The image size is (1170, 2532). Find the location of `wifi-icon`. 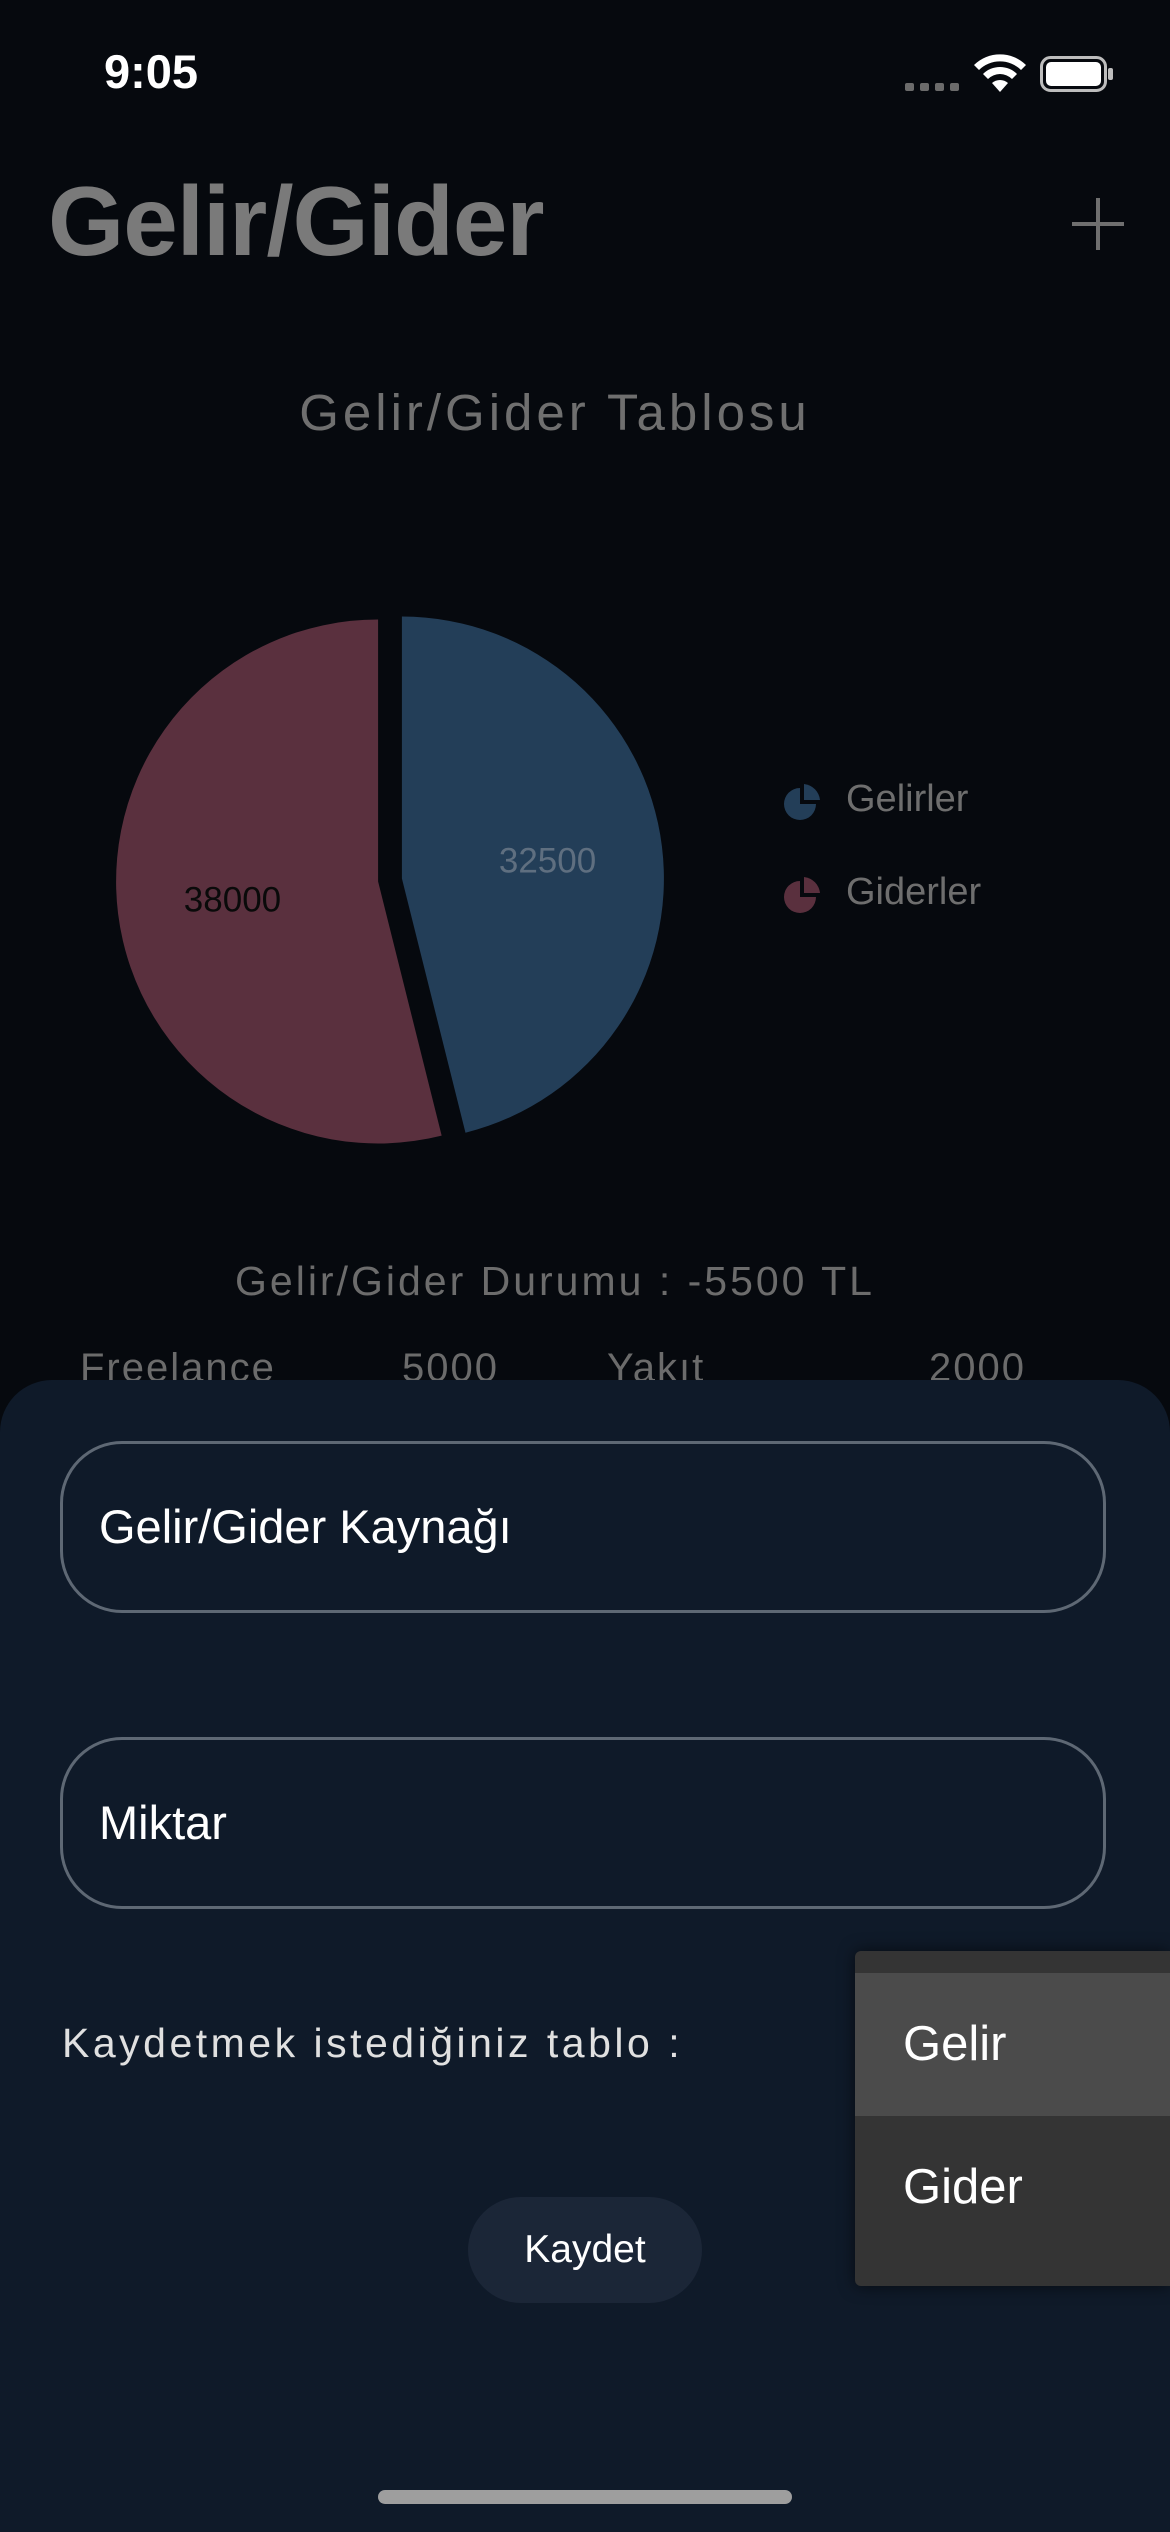

wifi-icon is located at coordinates (1000, 73).